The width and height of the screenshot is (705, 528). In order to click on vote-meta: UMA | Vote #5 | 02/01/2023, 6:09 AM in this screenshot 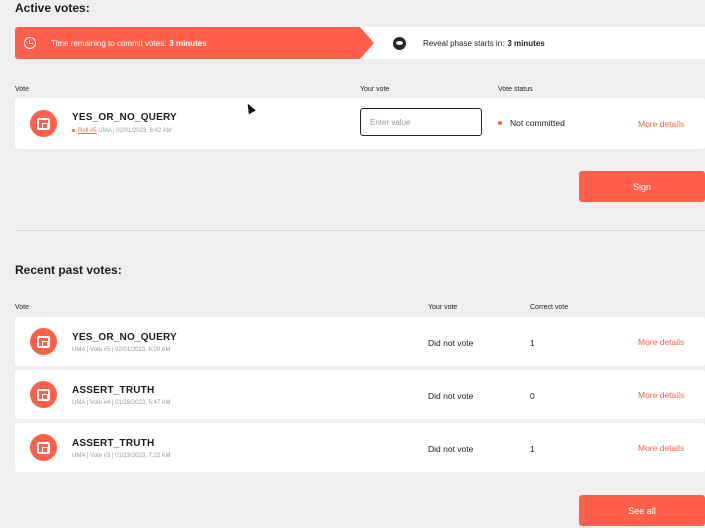, I will do `click(121, 350)`.